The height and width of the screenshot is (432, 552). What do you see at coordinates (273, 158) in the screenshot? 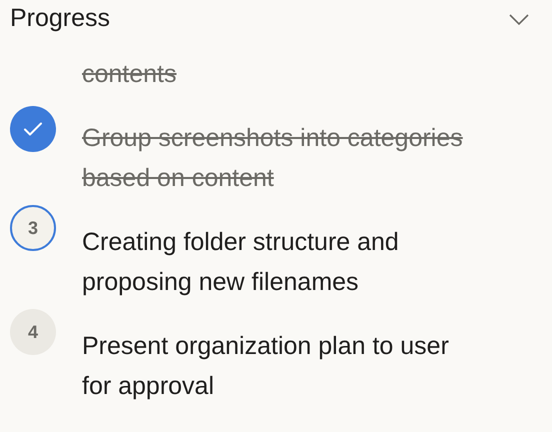
I see `step-text: Group screenshots into categories based on content` at bounding box center [273, 158].